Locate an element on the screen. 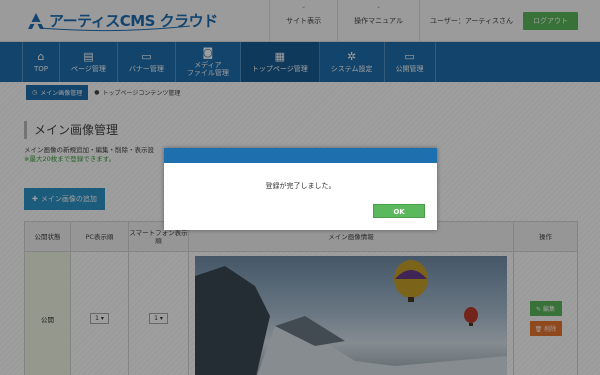 The height and width of the screenshot is (375, 600). ok-button: OK is located at coordinates (399, 211).